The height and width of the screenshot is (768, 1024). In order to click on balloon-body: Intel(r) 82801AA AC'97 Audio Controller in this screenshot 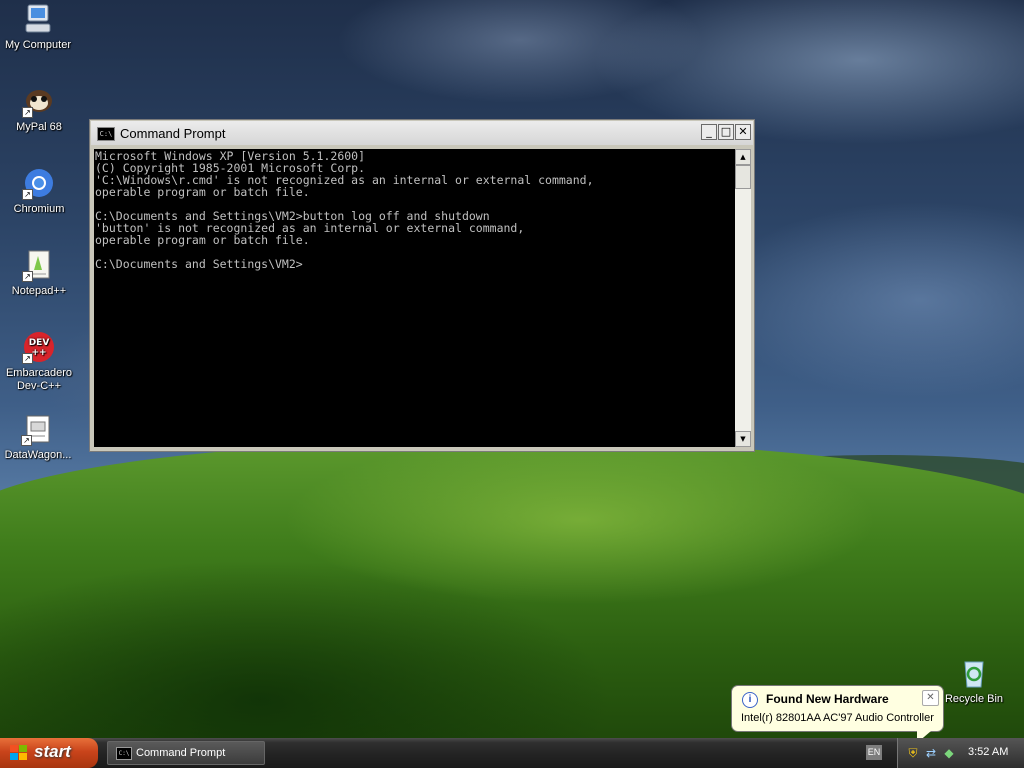, I will do `click(837, 718)`.